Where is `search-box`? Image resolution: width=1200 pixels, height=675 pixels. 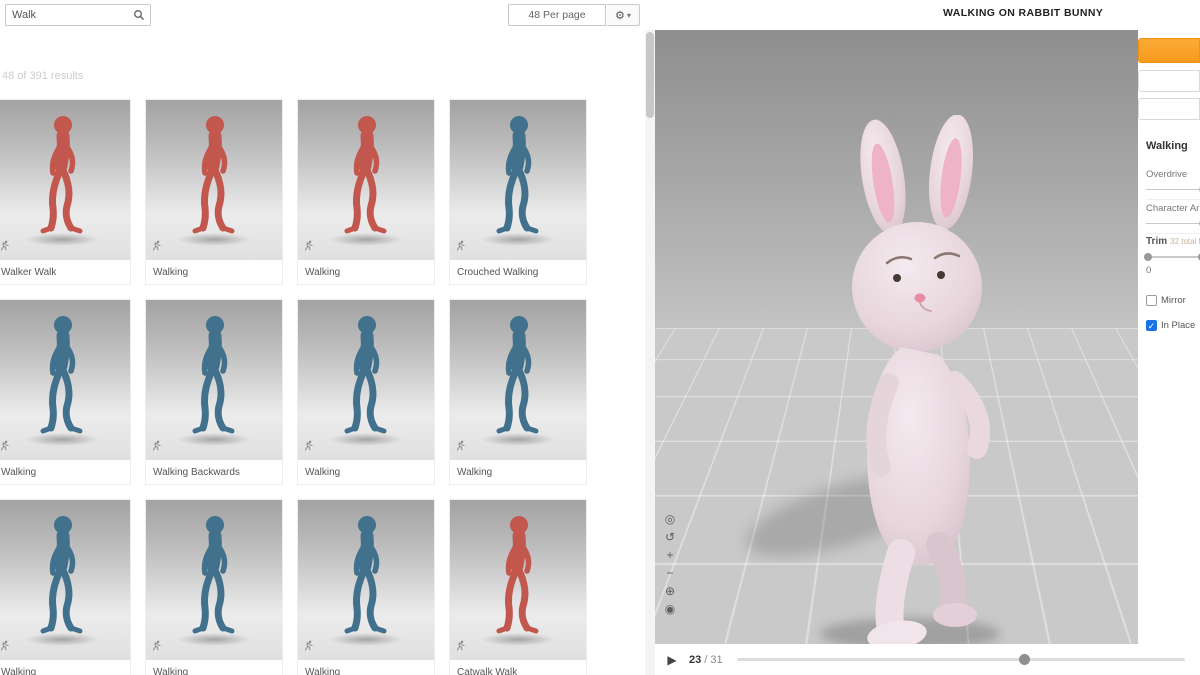
search-box is located at coordinates (78, 15).